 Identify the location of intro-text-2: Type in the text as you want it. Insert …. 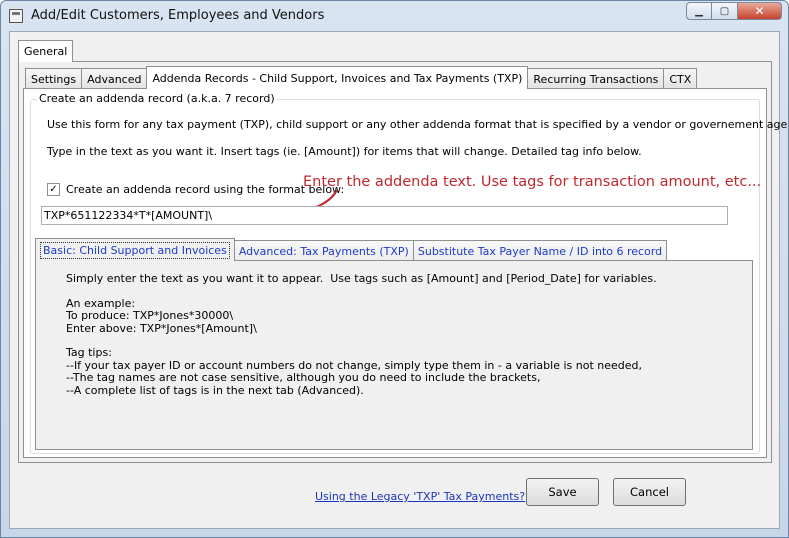
(344, 151).